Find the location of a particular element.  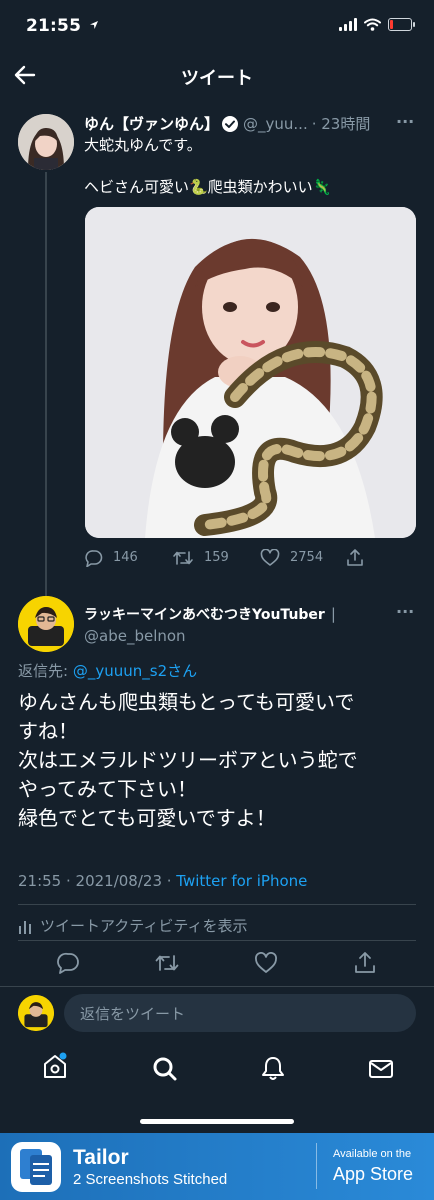

search-tab-icon is located at coordinates (165, 1069).